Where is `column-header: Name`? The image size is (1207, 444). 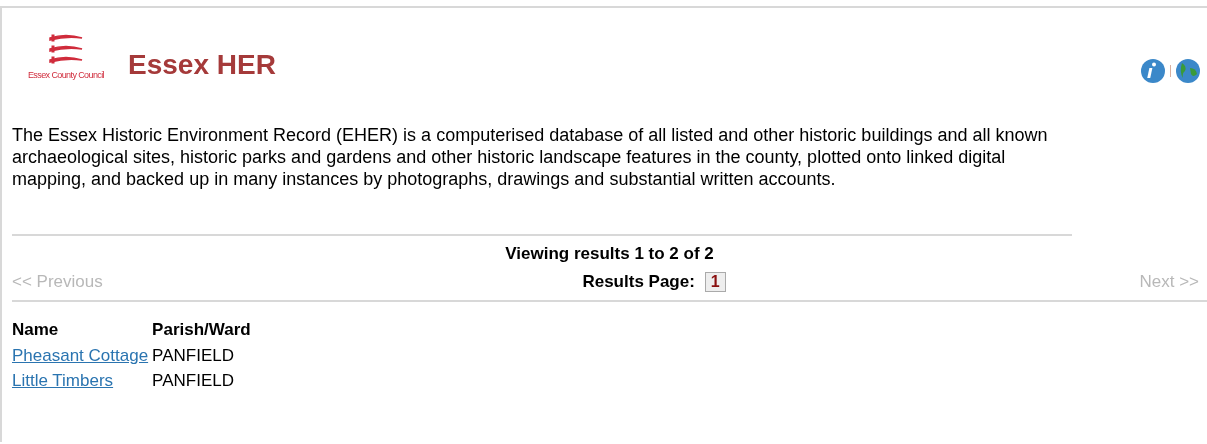 column-header: Name is located at coordinates (36, 330).